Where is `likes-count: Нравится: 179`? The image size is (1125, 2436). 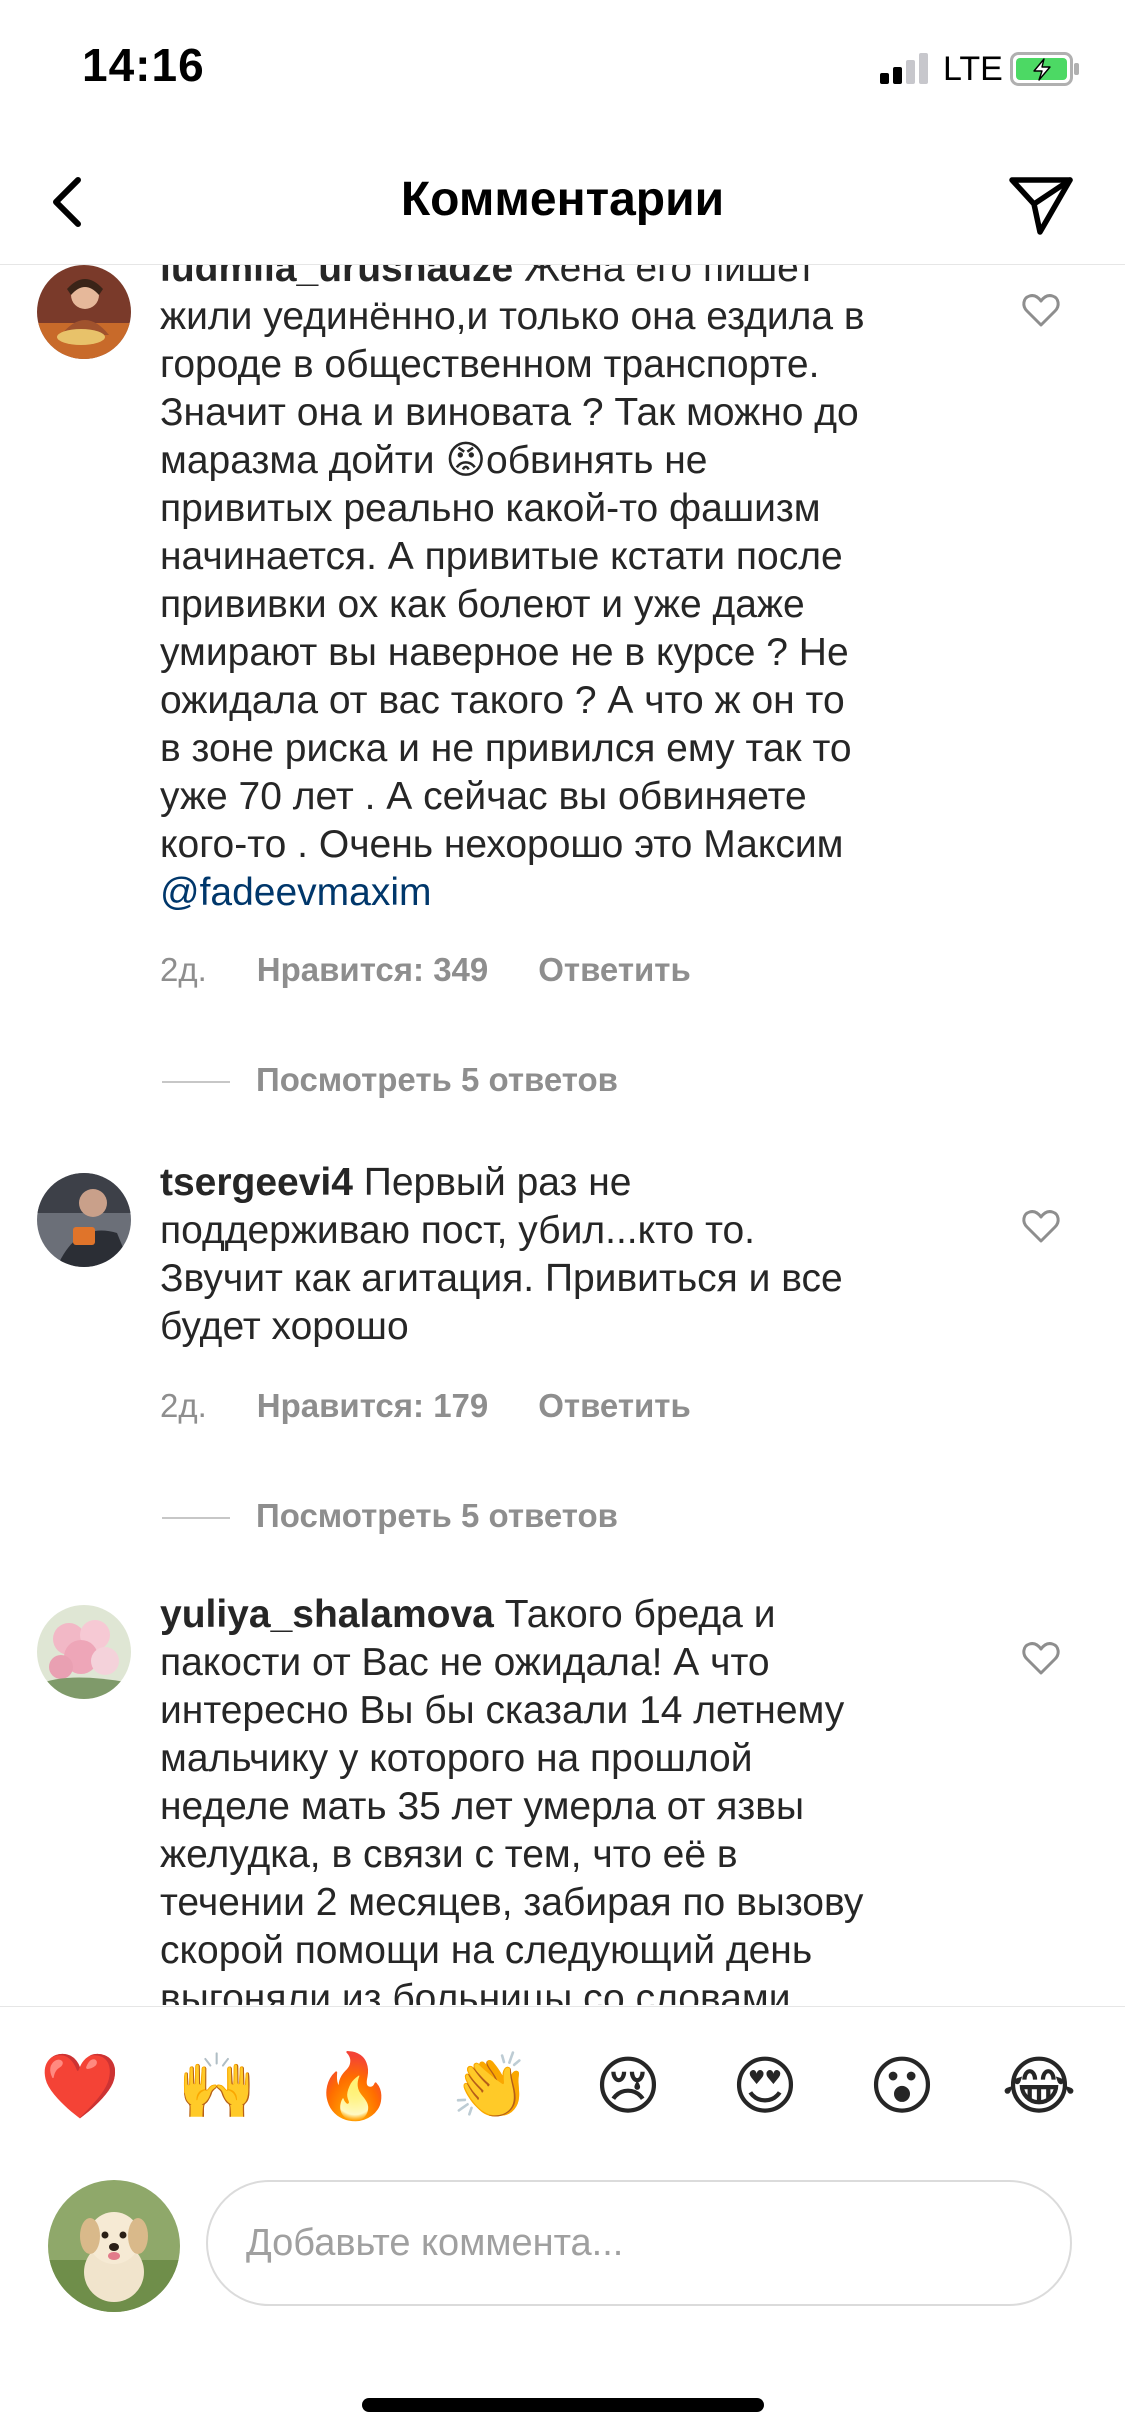
likes-count: Нравится: 179 is located at coordinates (372, 1405).